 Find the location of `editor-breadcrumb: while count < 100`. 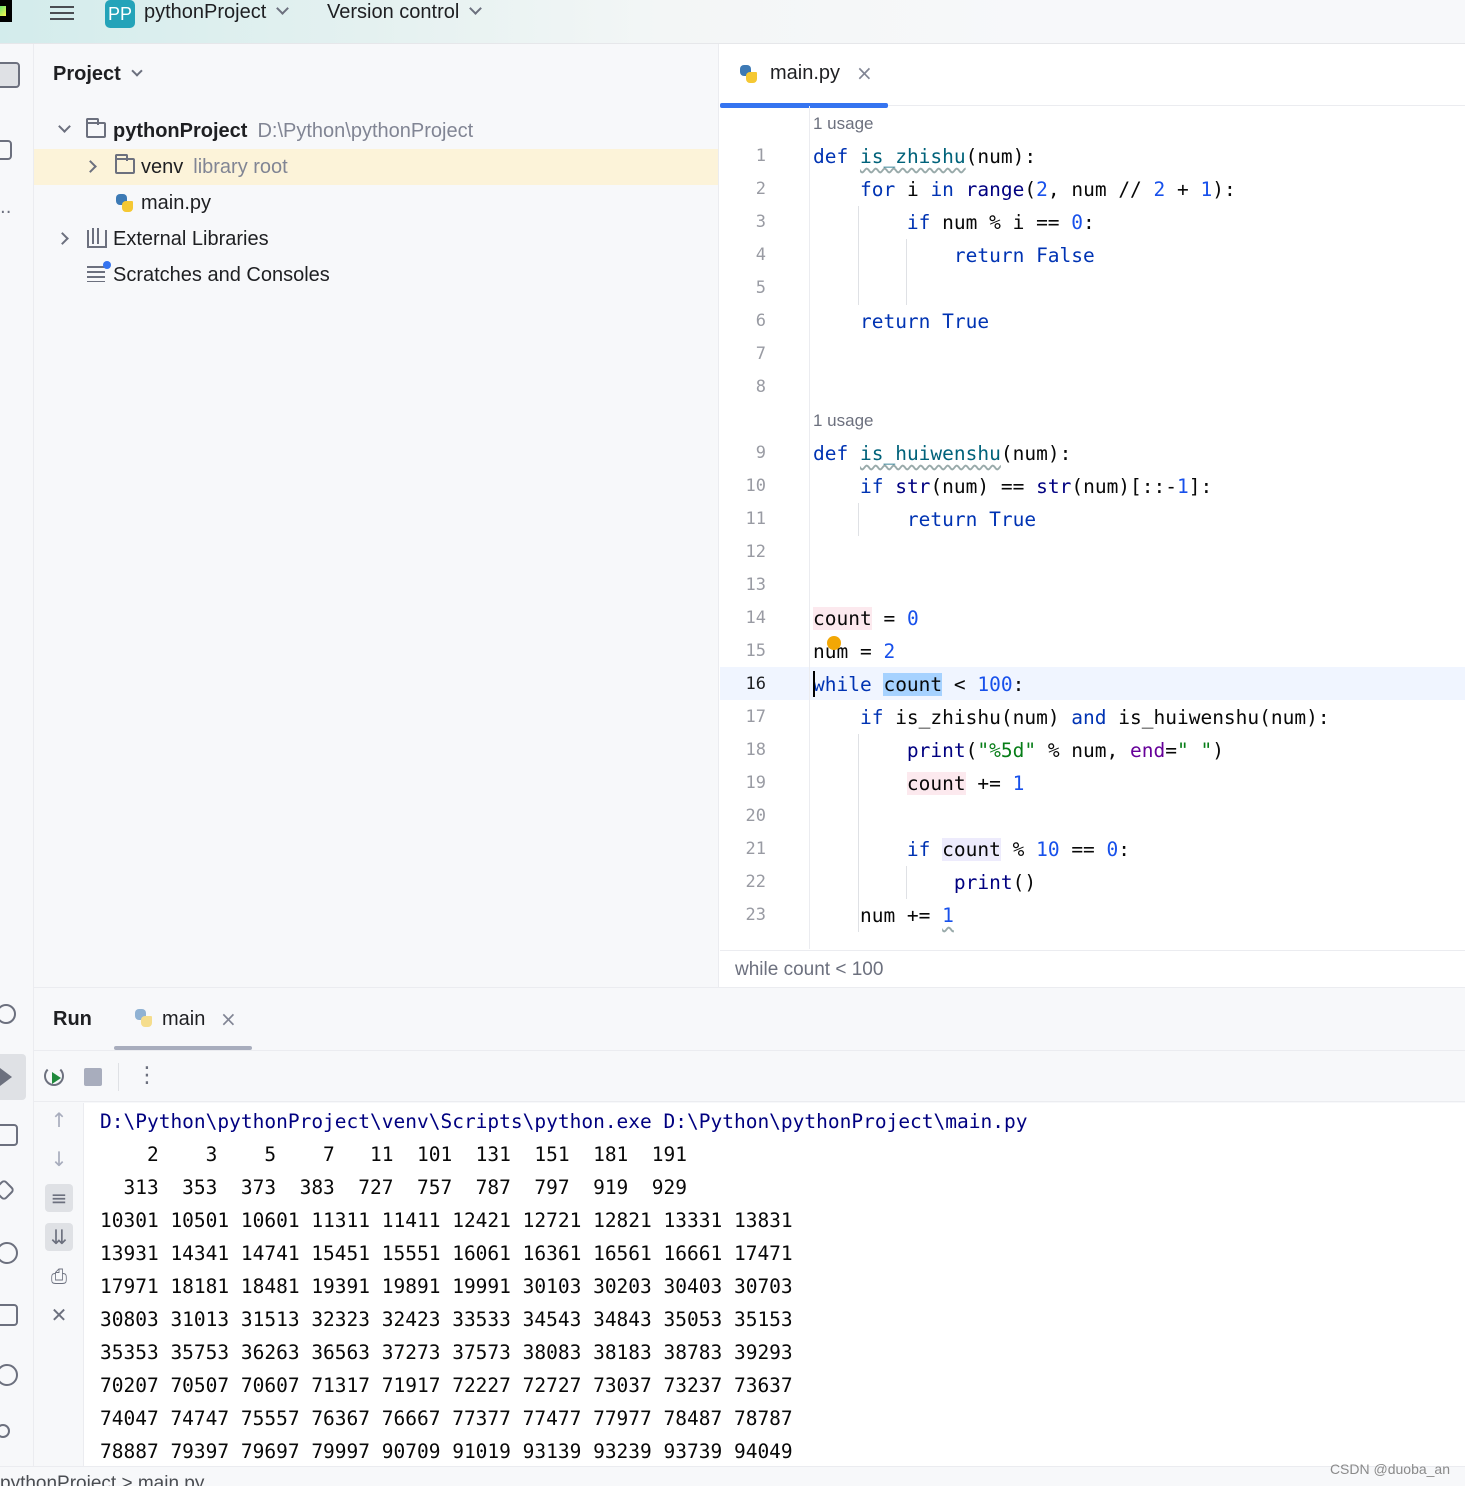

editor-breadcrumb: while count < 100 is located at coordinates (1092, 968).